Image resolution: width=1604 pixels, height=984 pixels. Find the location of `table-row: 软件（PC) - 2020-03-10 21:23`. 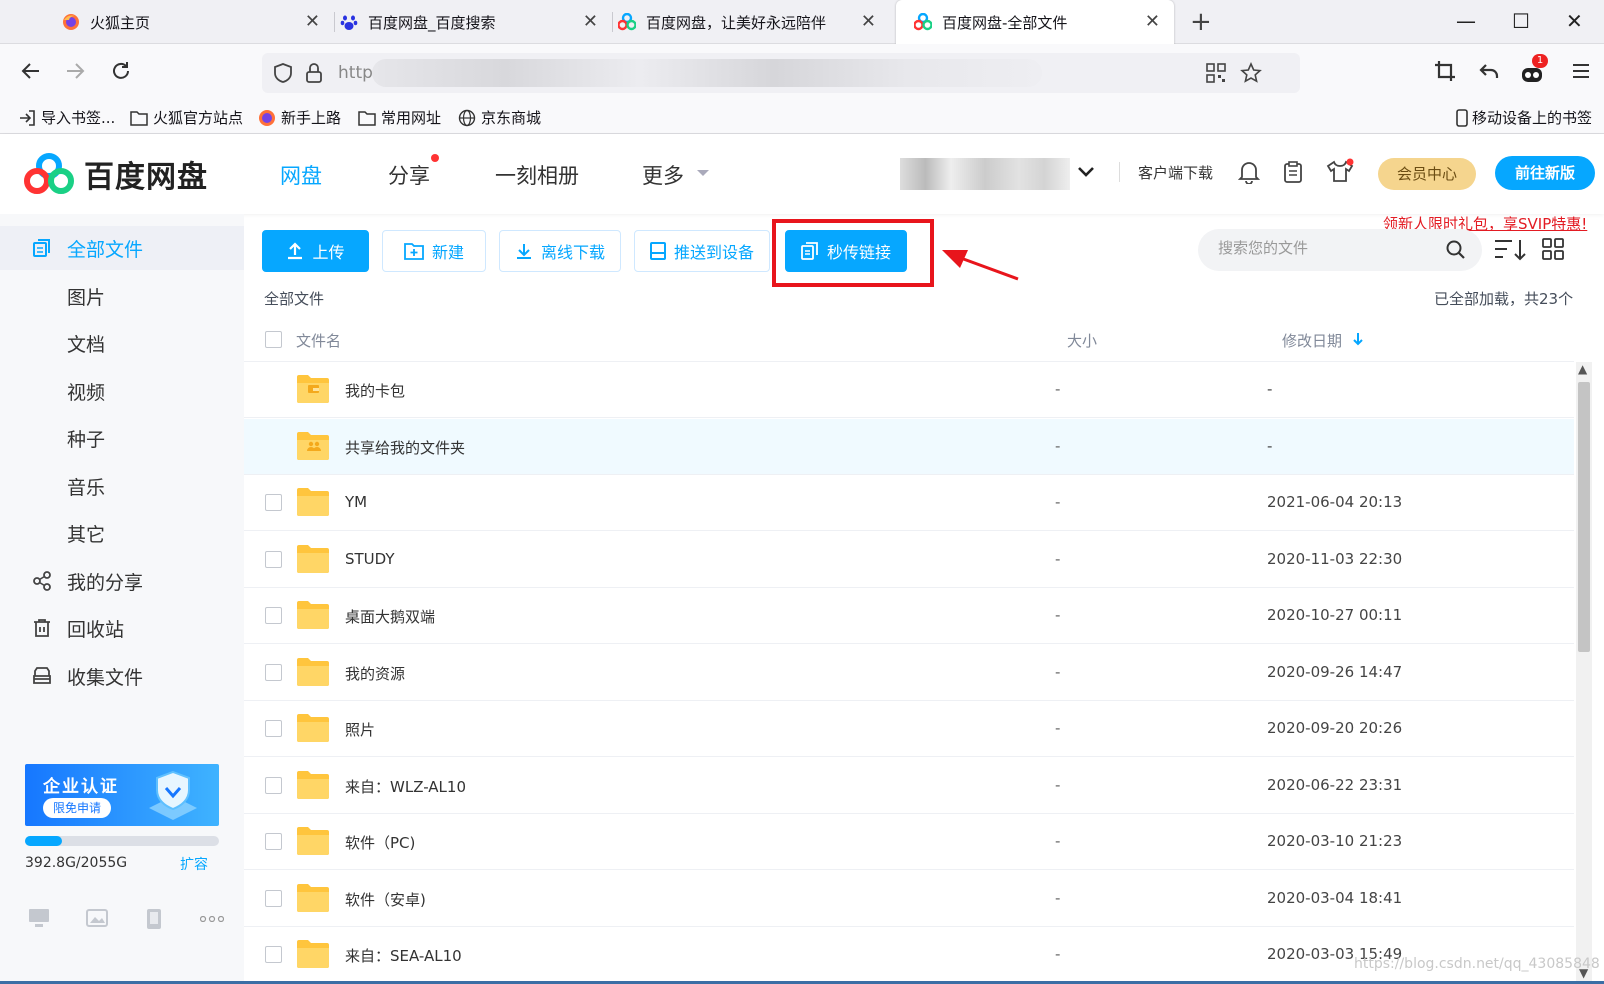

table-row: 软件（PC) - 2020-03-10 21:23 is located at coordinates (909, 842).